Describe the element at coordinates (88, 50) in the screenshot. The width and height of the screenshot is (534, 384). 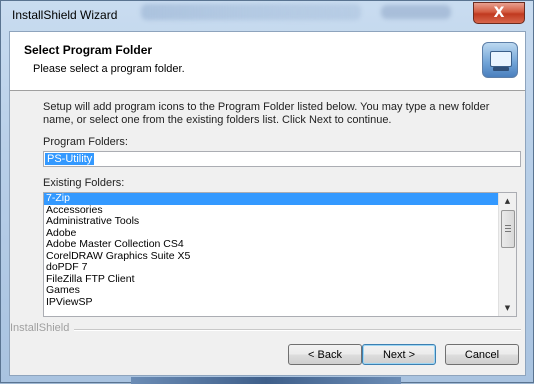
I see `page-title: Select Program Folder` at that location.